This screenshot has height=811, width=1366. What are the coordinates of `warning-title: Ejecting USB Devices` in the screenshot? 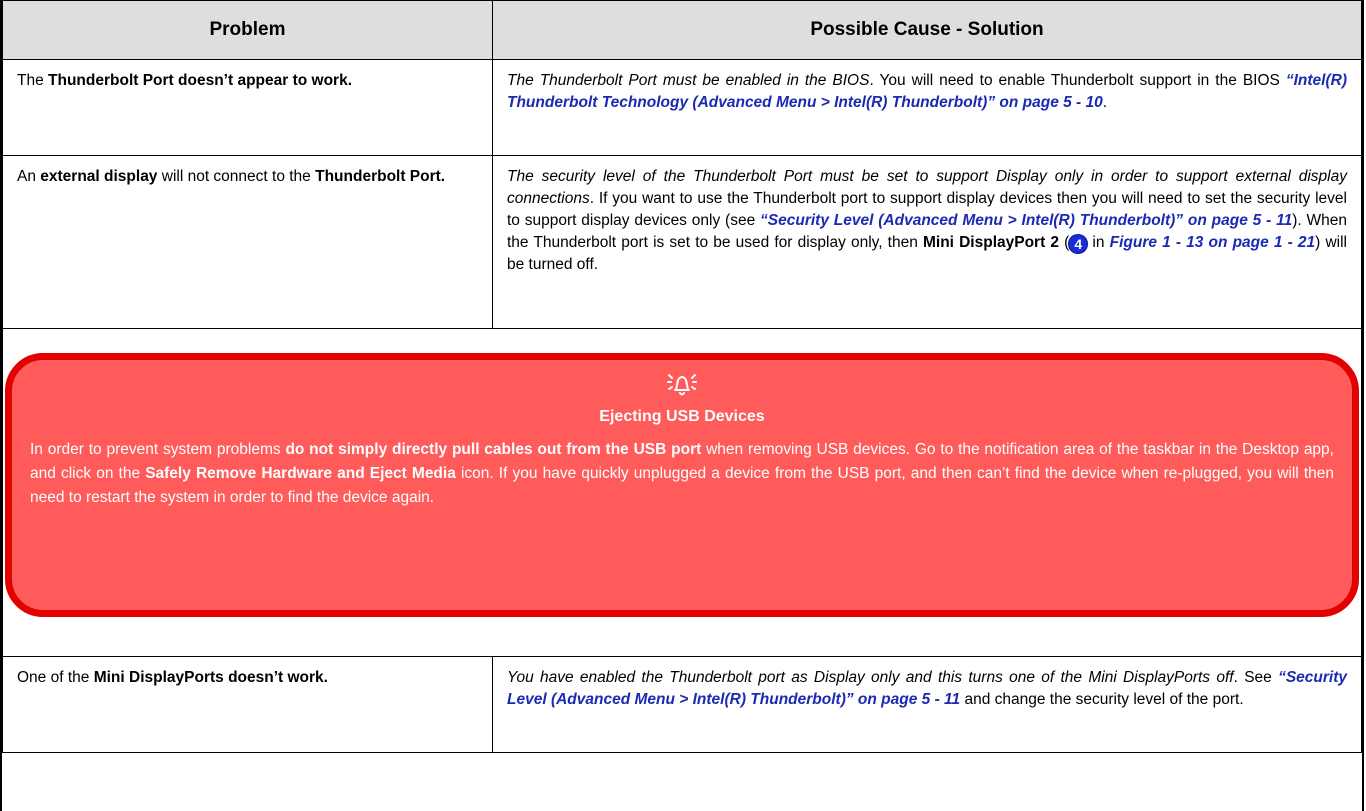 It's located at (682, 416).